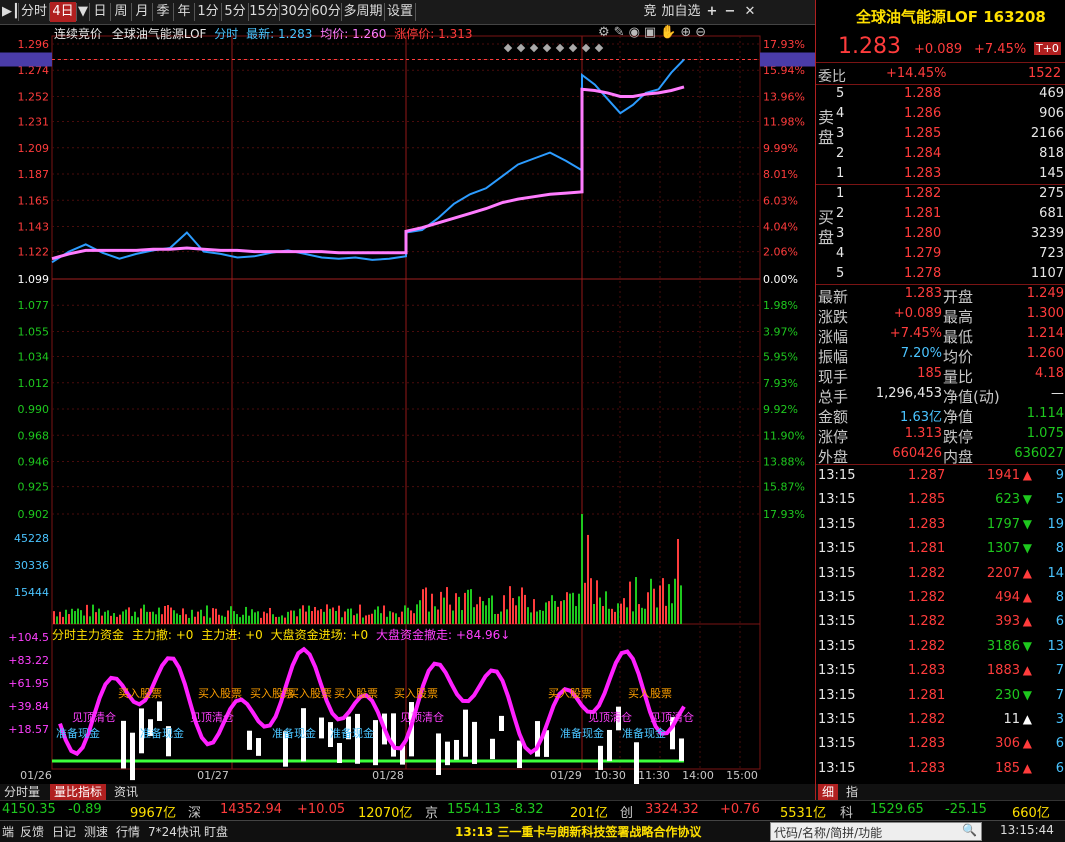 Image resolution: width=1065 pixels, height=842 pixels. Describe the element at coordinates (128, 831) in the screenshot. I see `status-item: 行情` at that location.